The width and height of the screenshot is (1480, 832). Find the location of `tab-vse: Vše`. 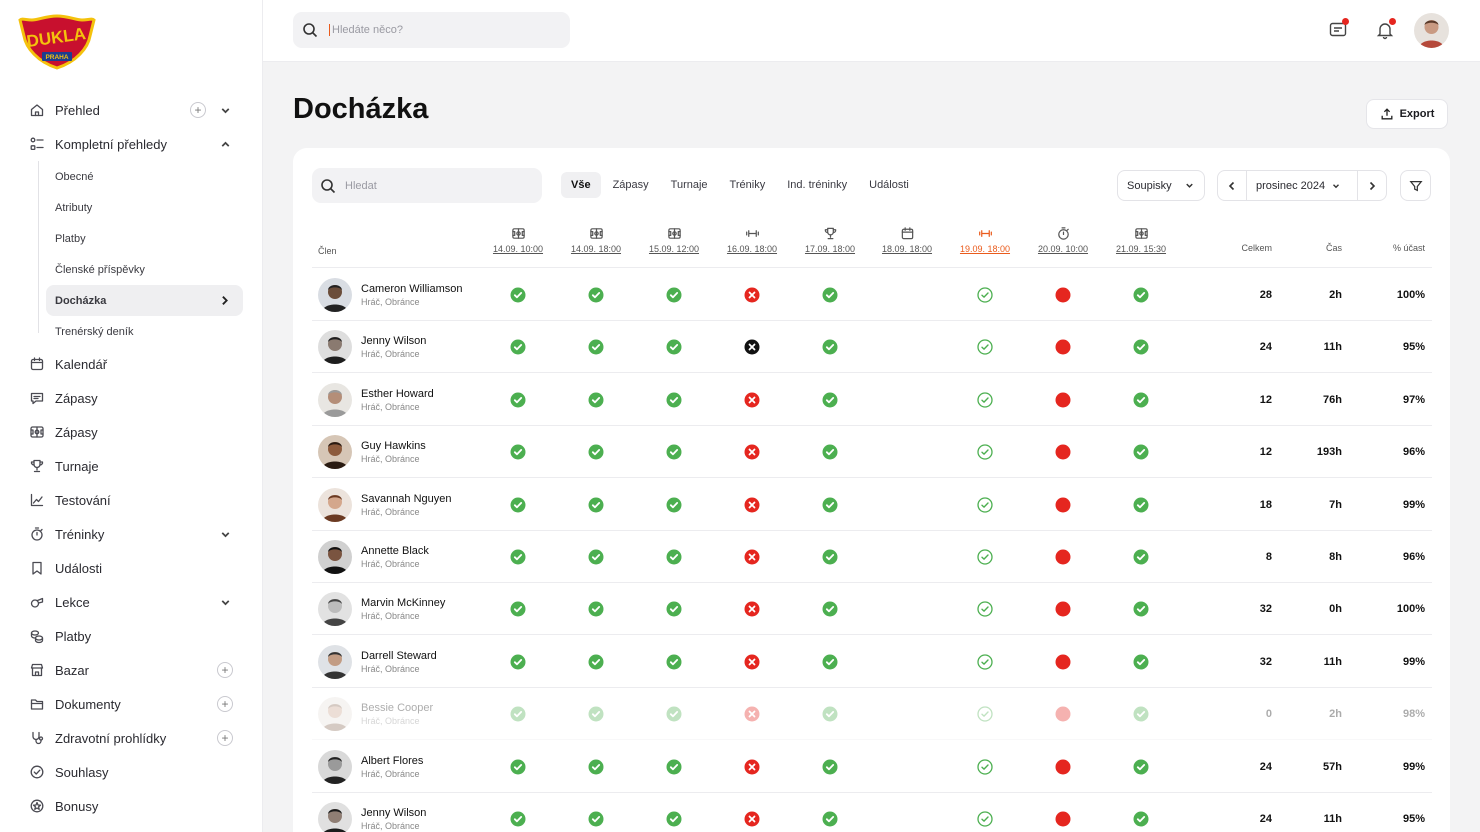

tab-vse: Vše is located at coordinates (581, 185).